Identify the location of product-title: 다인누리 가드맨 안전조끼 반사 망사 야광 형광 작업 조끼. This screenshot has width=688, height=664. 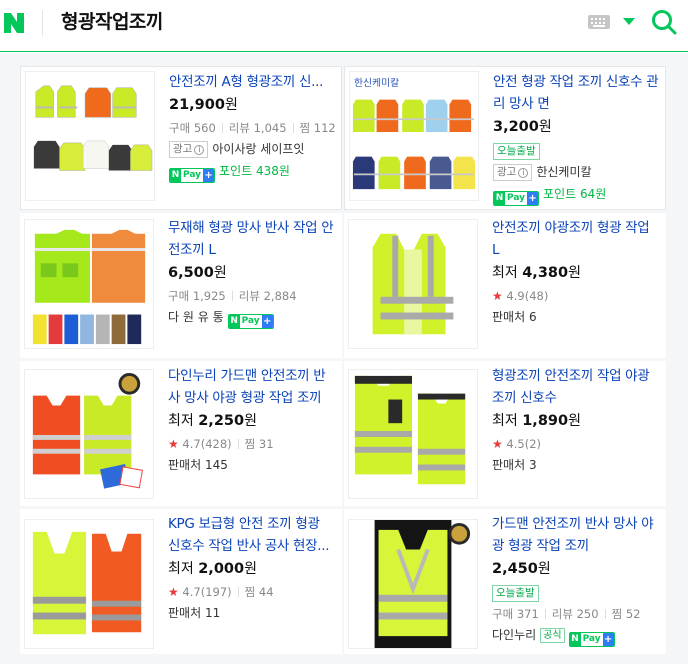
(251, 387).